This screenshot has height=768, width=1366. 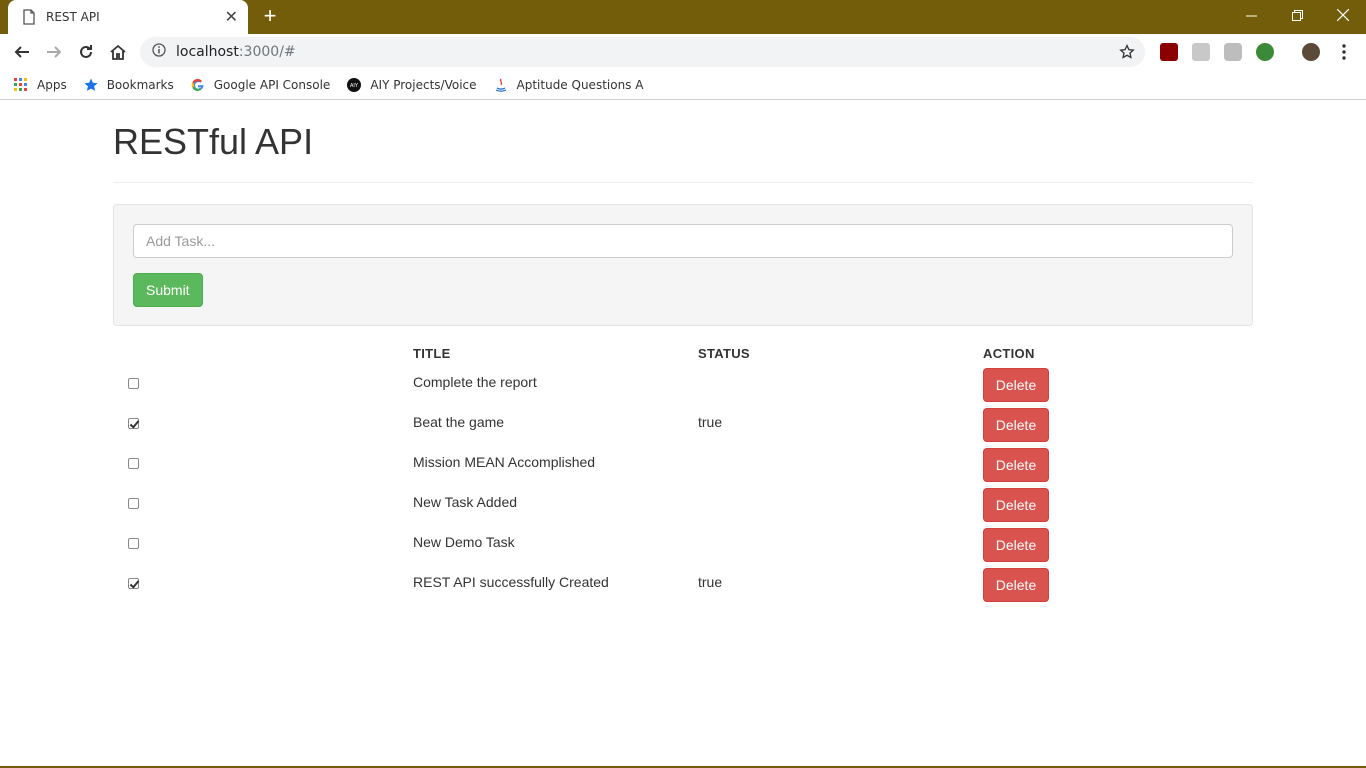 What do you see at coordinates (86, 52) in the screenshot?
I see `reload-button` at bounding box center [86, 52].